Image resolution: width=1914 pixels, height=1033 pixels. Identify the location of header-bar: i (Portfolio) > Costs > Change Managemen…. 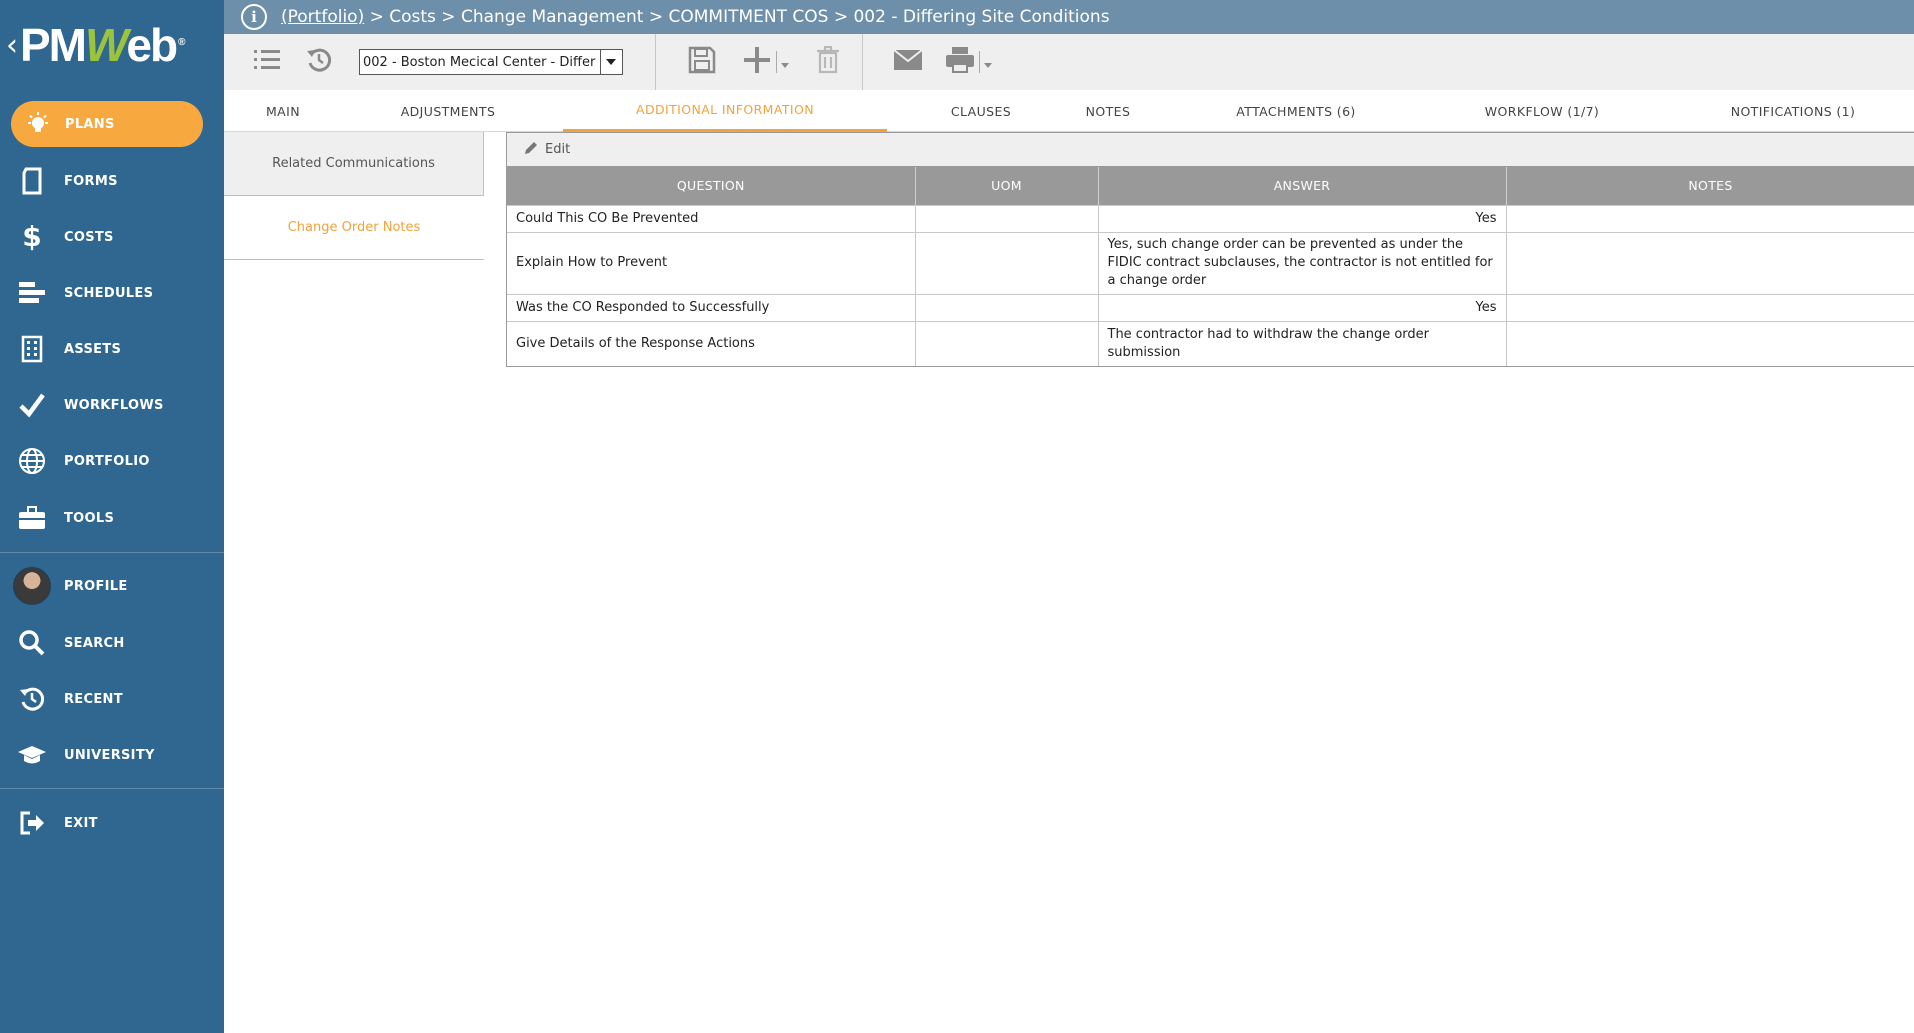
(1069, 17).